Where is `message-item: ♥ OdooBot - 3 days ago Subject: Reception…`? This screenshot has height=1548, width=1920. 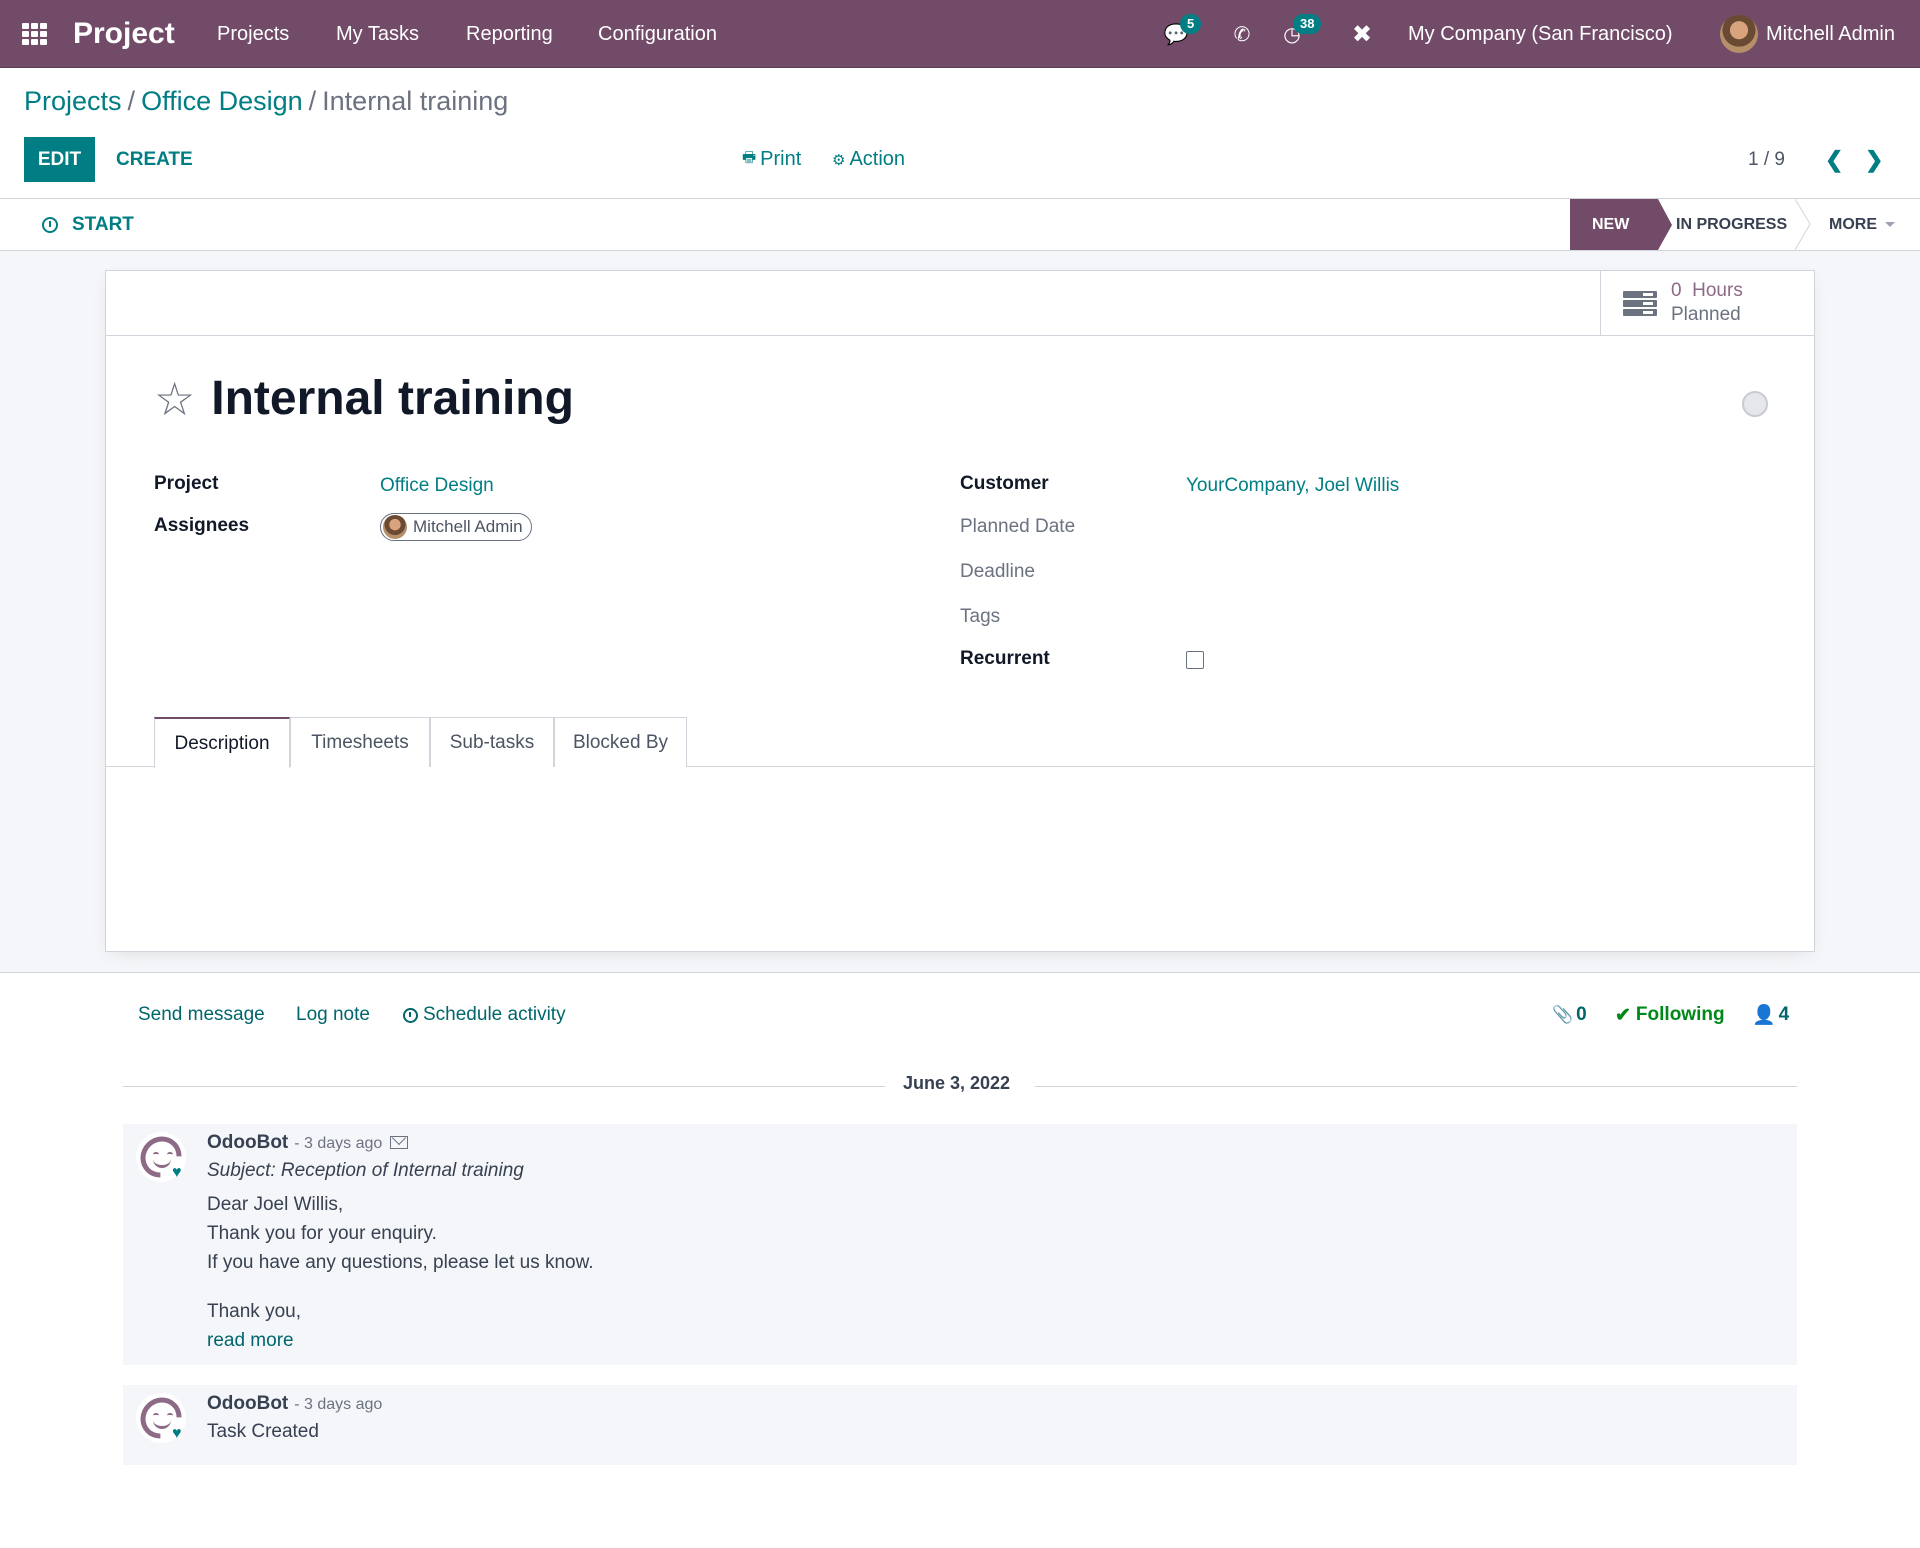 message-item: ♥ OdooBot - 3 days ago Subject: Reception… is located at coordinates (960, 1244).